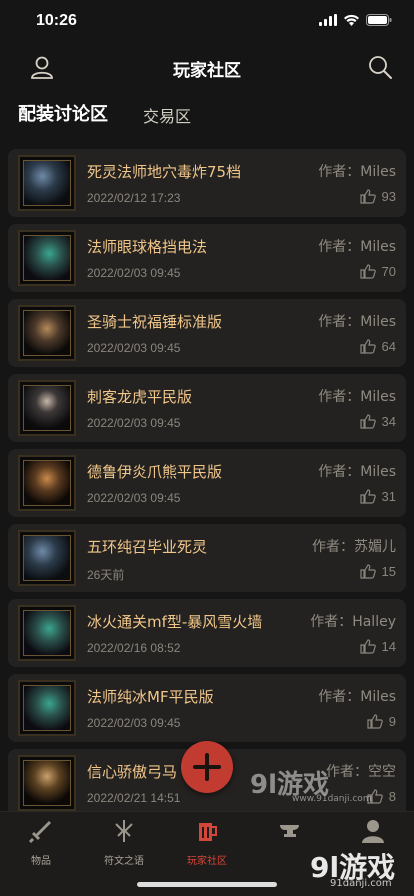  What do you see at coordinates (392, 796) in the screenshot?
I see `likes-count: 8` at bounding box center [392, 796].